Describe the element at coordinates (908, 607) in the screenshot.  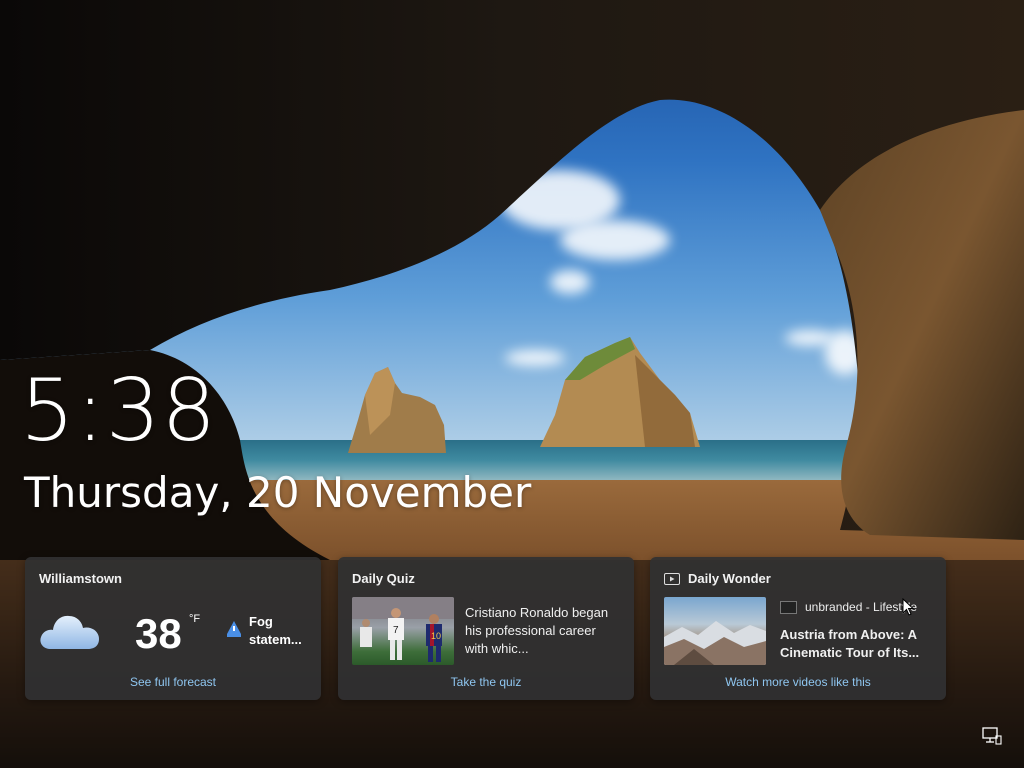
I see `mouse-cursor-icon` at that location.